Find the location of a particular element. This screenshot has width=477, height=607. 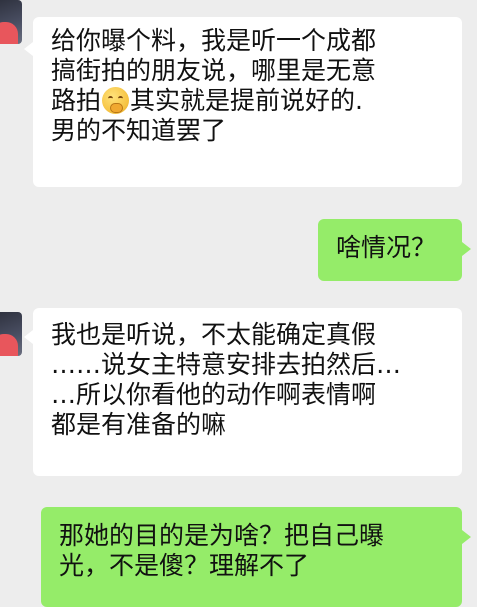

message-text: 男的不知道罢了 is located at coordinates (139, 130).